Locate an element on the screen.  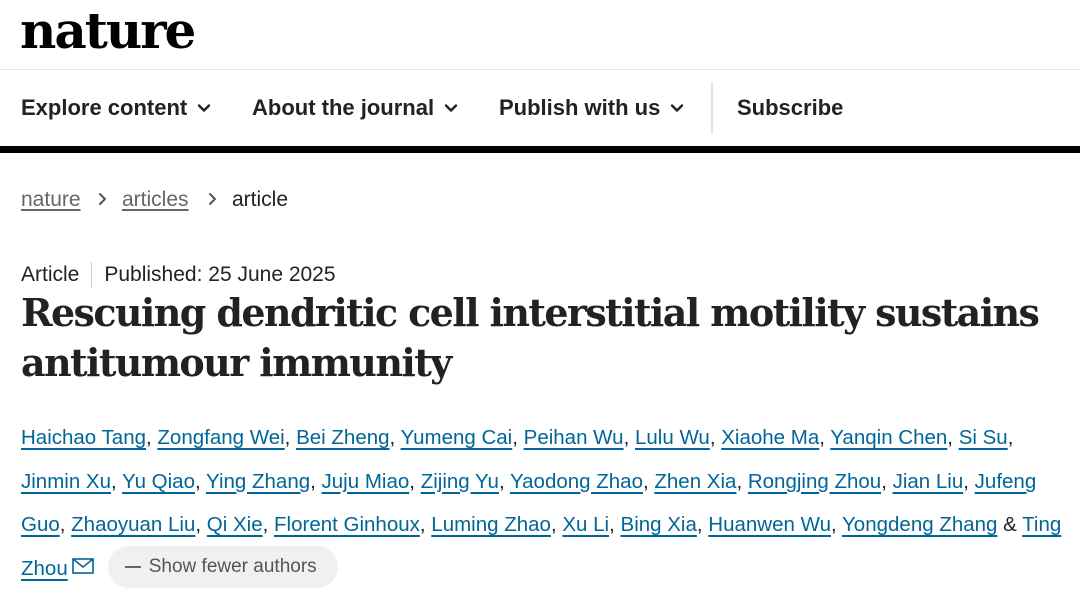
author-link: Zhaoyuan Liu is located at coordinates (133, 524).